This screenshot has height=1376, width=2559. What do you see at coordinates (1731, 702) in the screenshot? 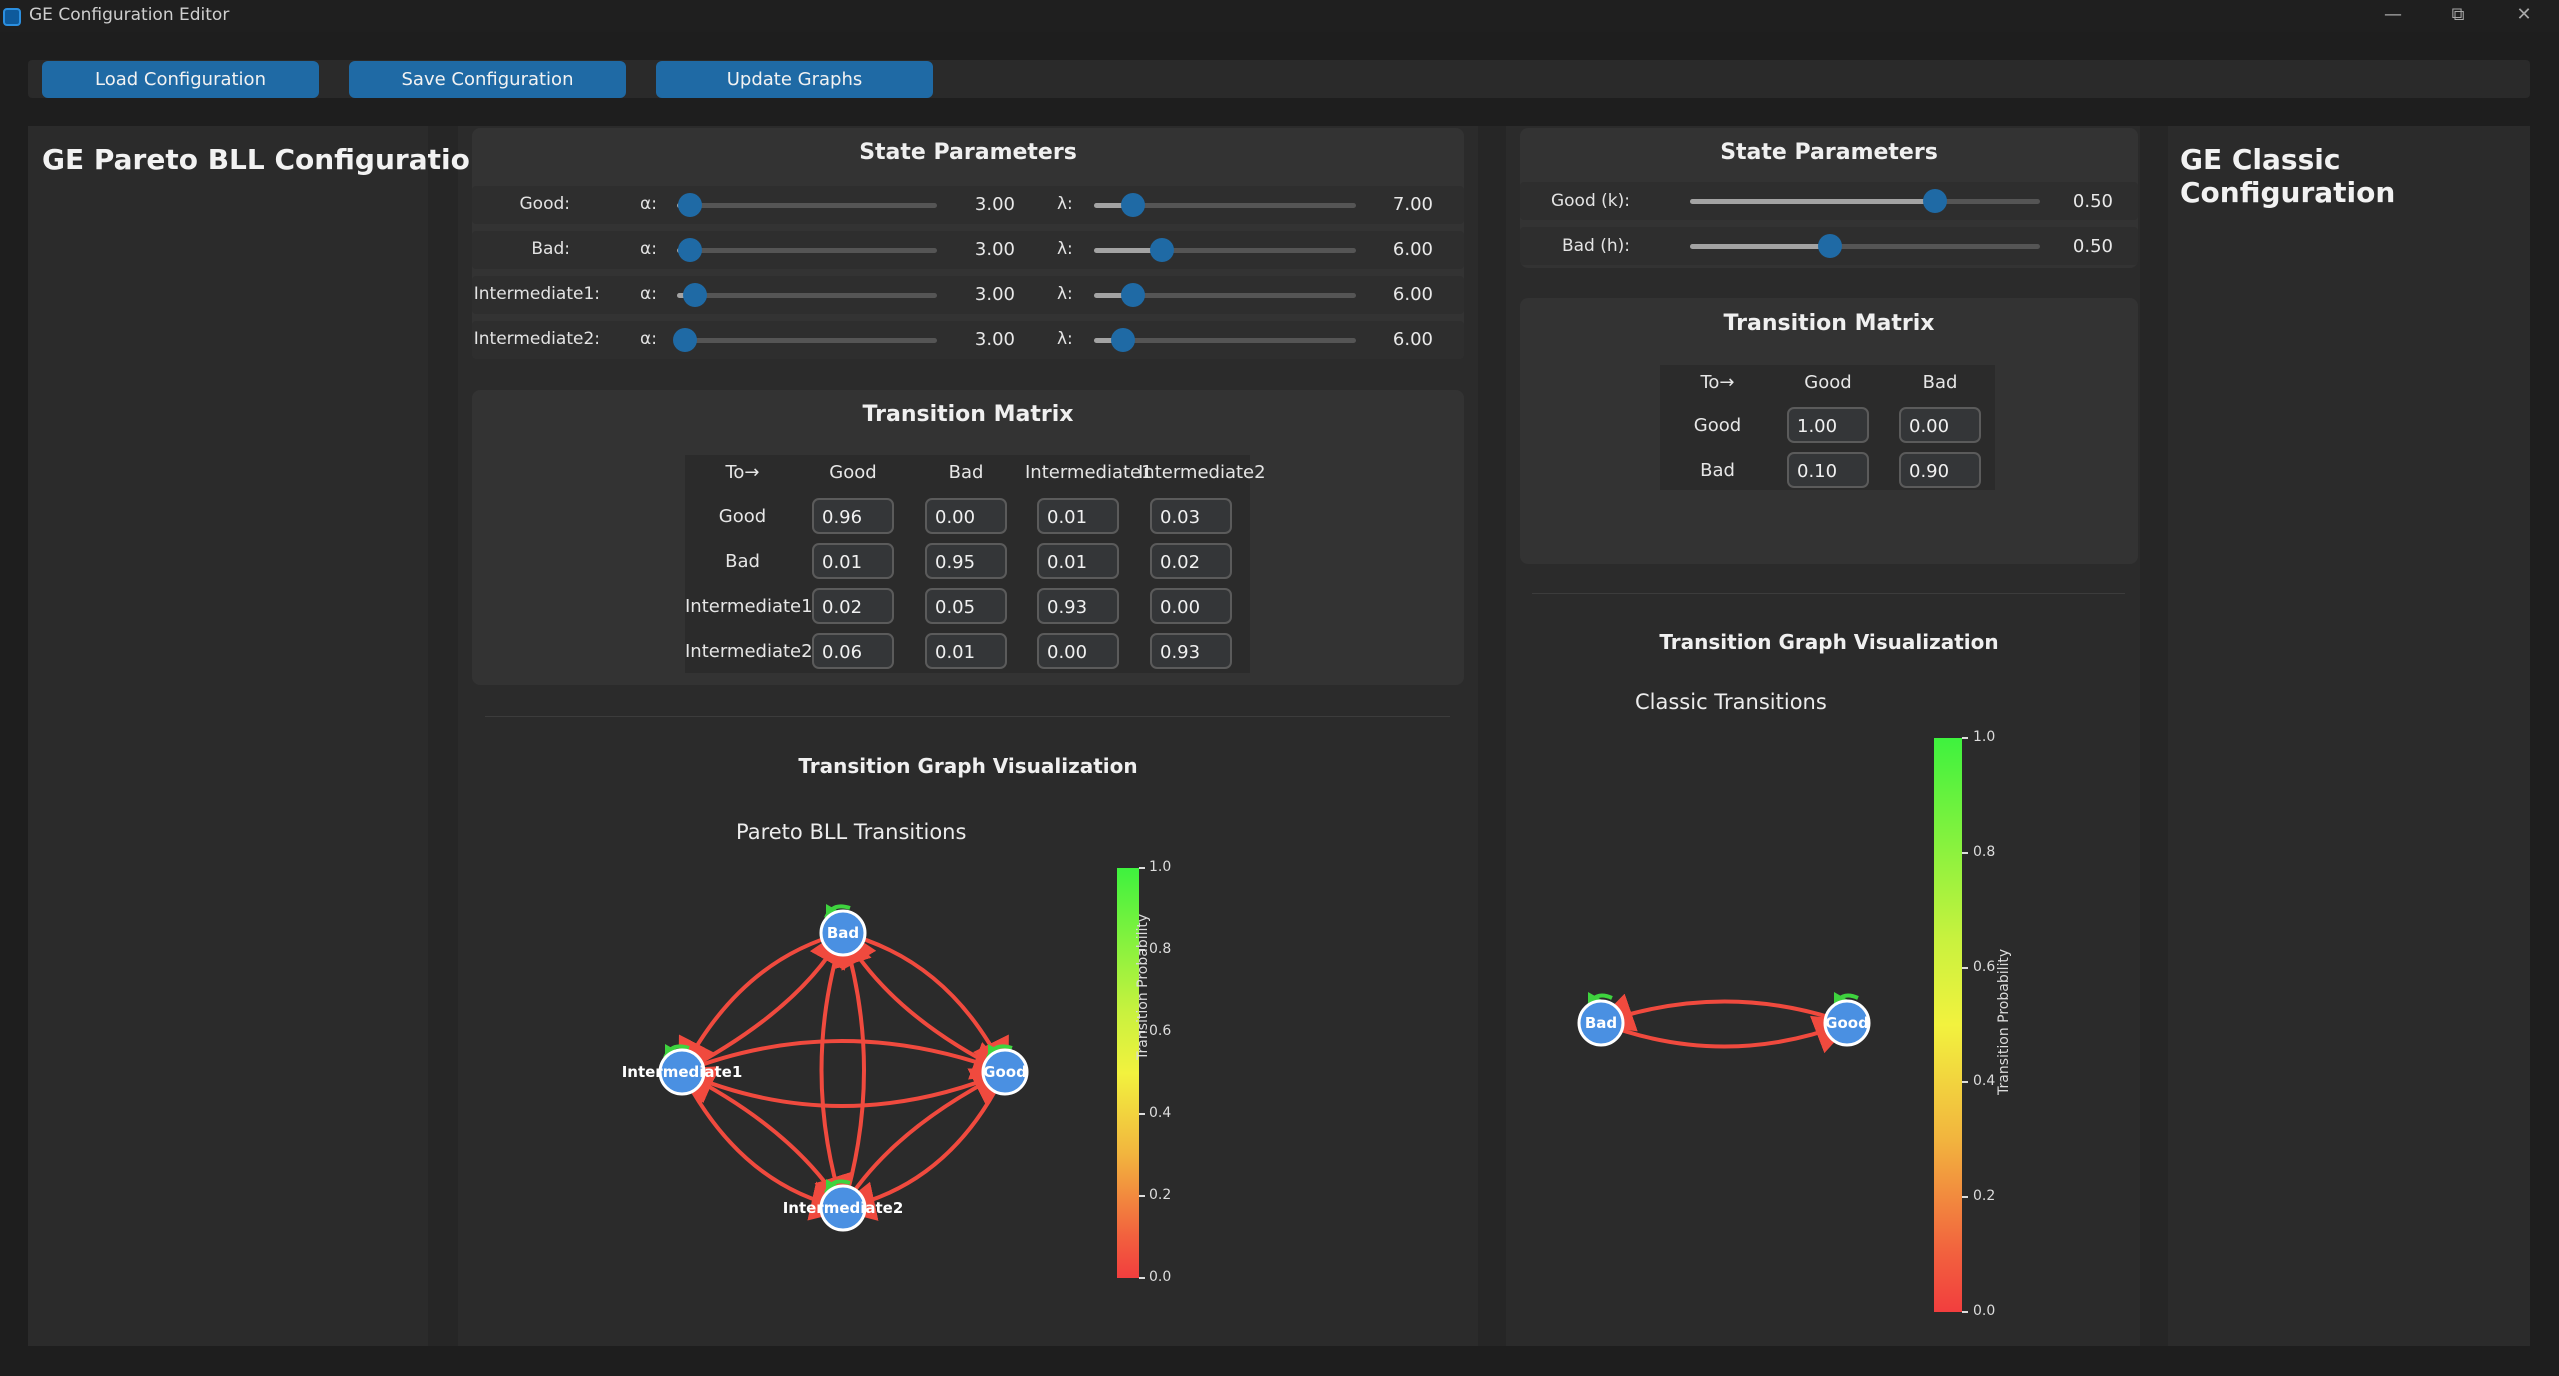
I see `classic-plot-title: Classic Transitions` at bounding box center [1731, 702].